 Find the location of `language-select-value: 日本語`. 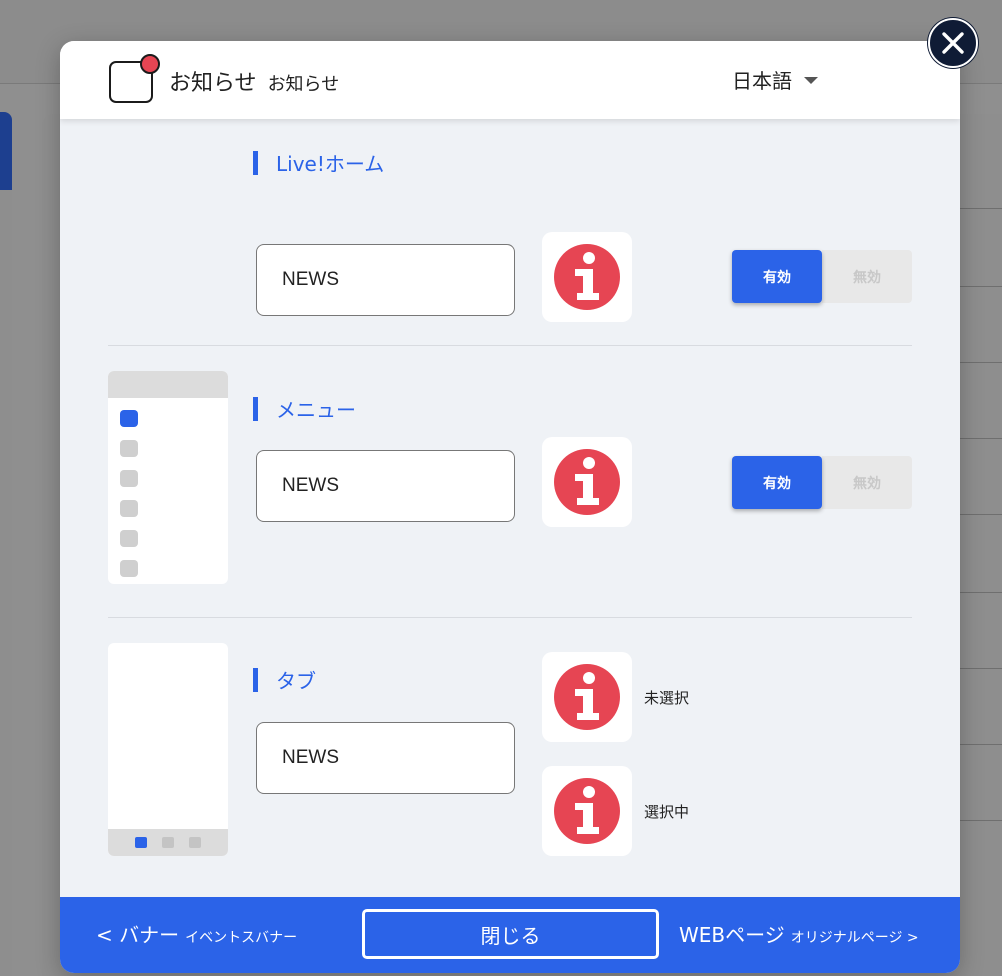

language-select-value: 日本語 is located at coordinates (762, 81).